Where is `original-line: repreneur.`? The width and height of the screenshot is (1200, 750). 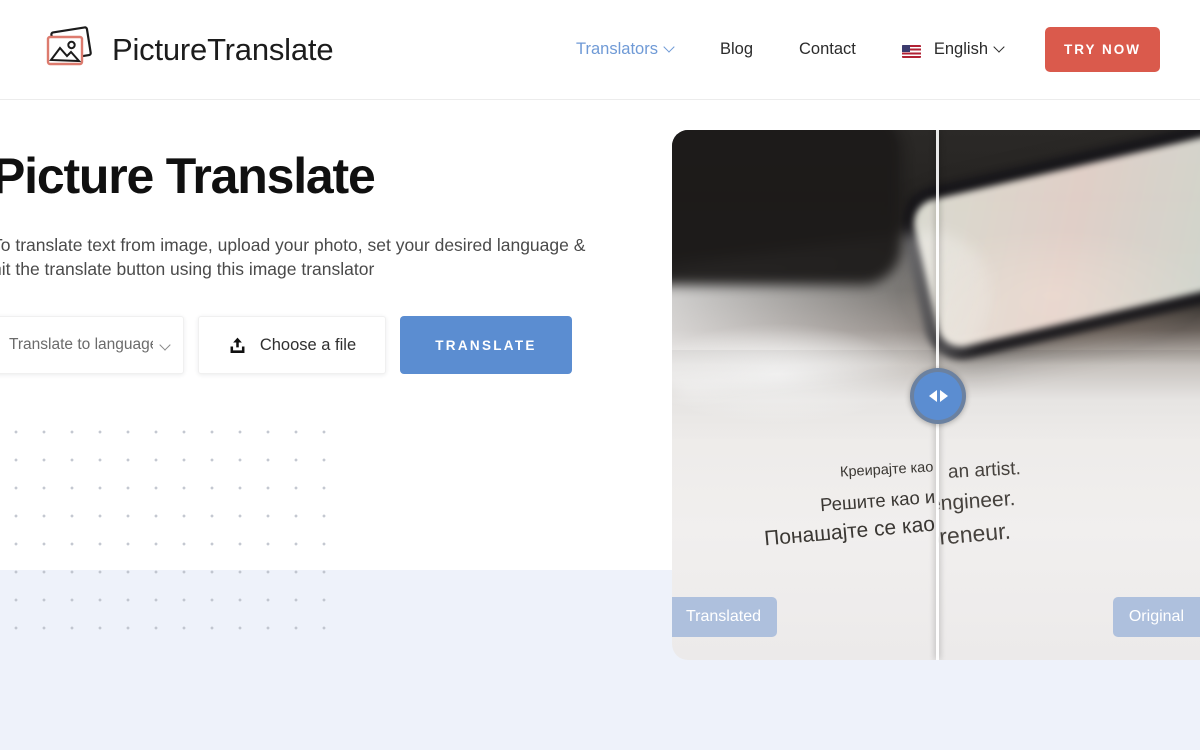 original-line: repreneur. is located at coordinates (975, 535).